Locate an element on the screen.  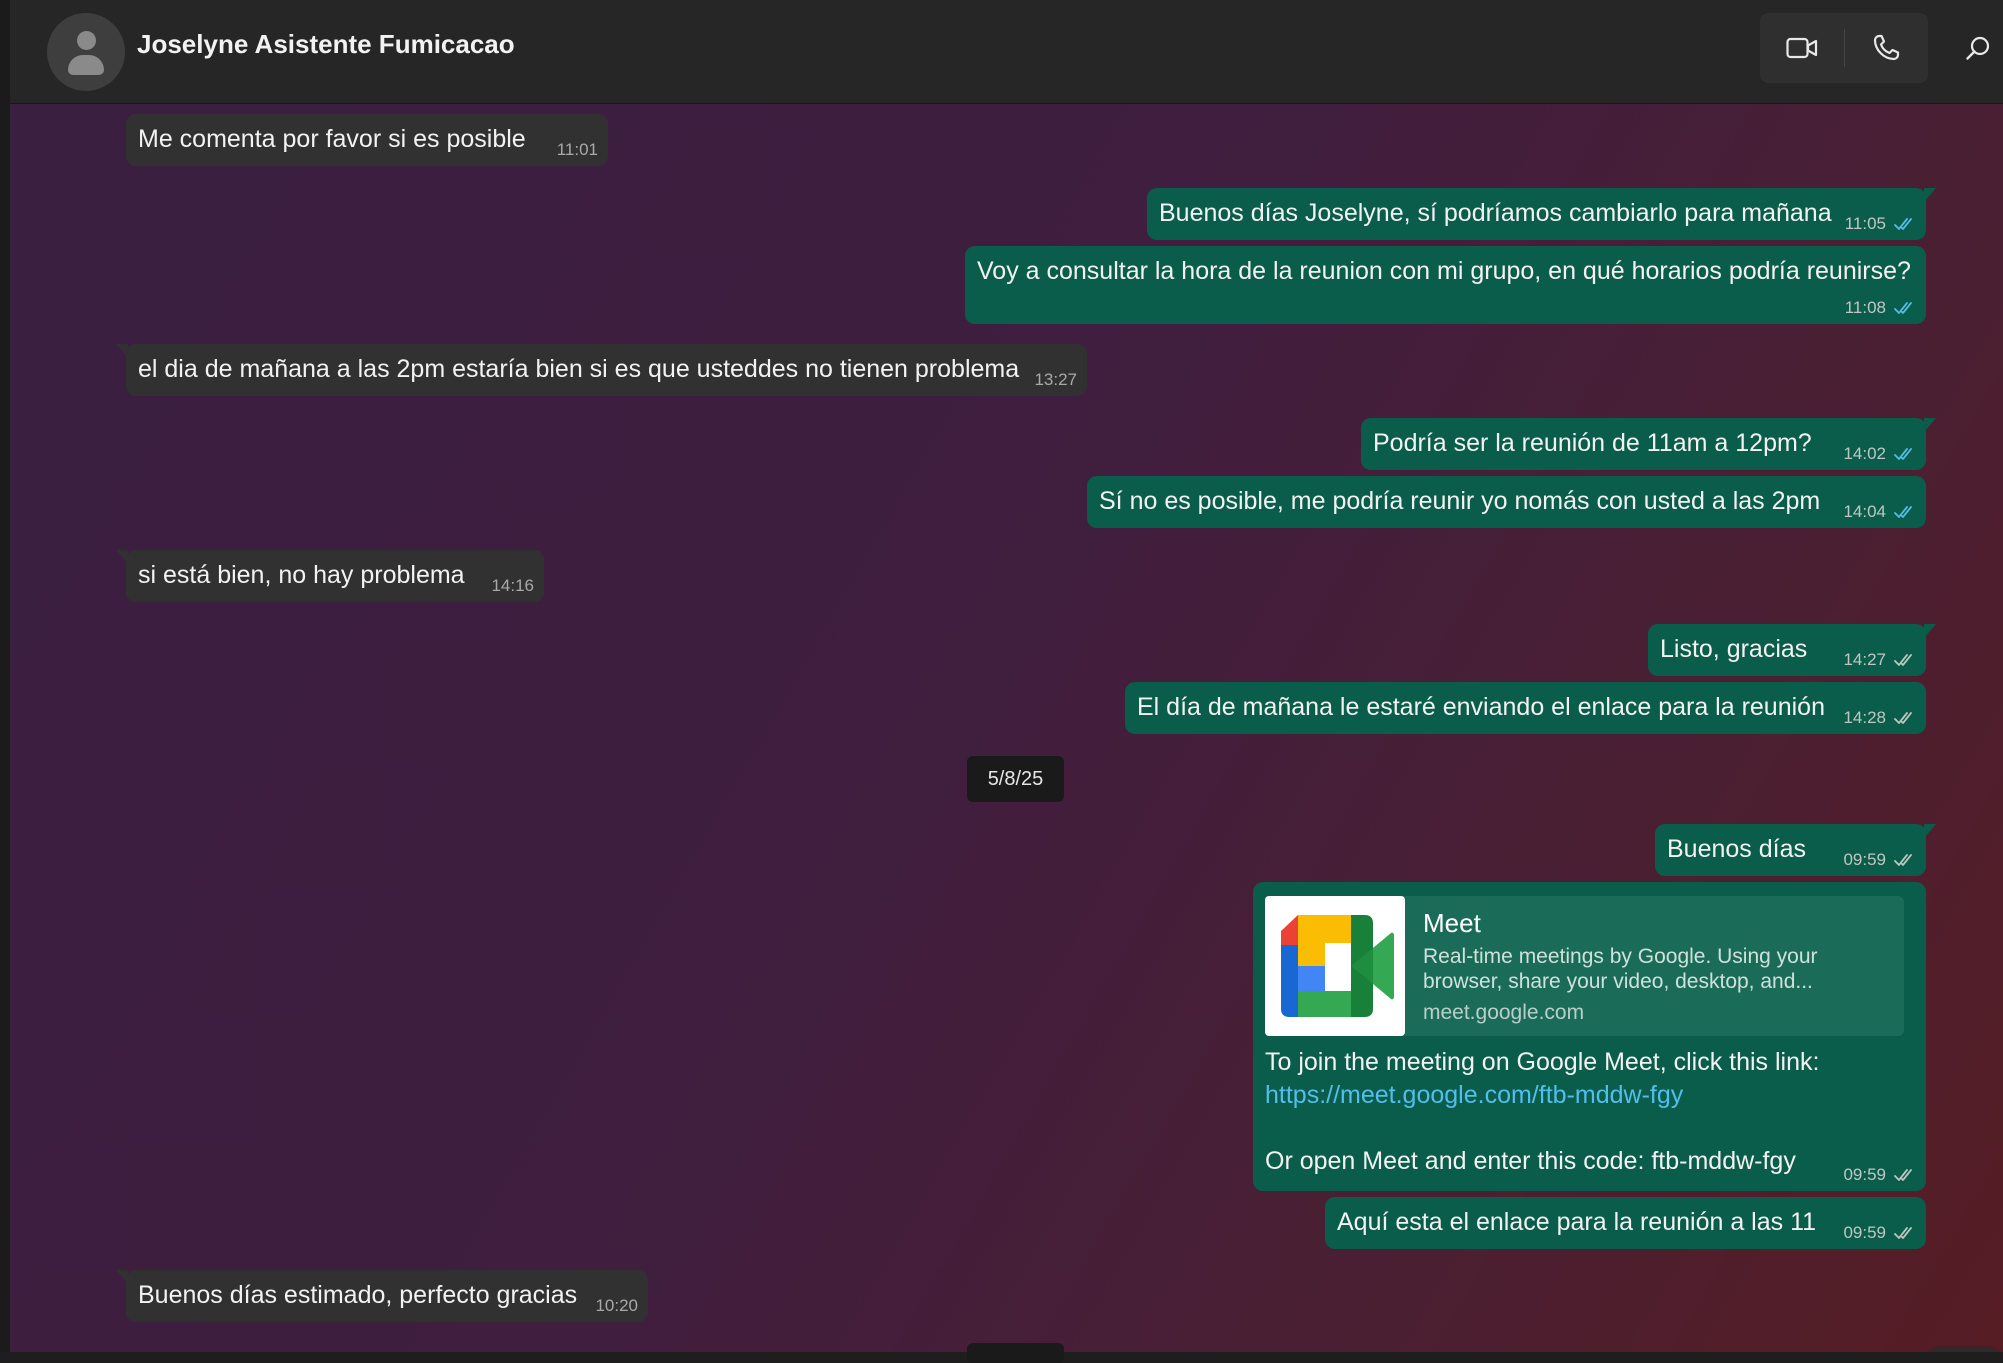
message-time: 14:16 is located at coordinates (512, 585).